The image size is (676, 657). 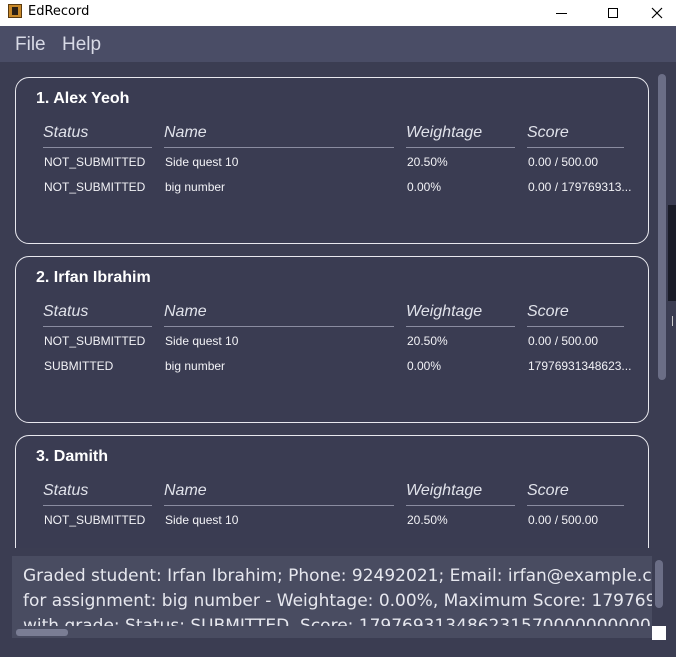 What do you see at coordinates (15, 11) in the screenshot?
I see `app-icon` at bounding box center [15, 11].